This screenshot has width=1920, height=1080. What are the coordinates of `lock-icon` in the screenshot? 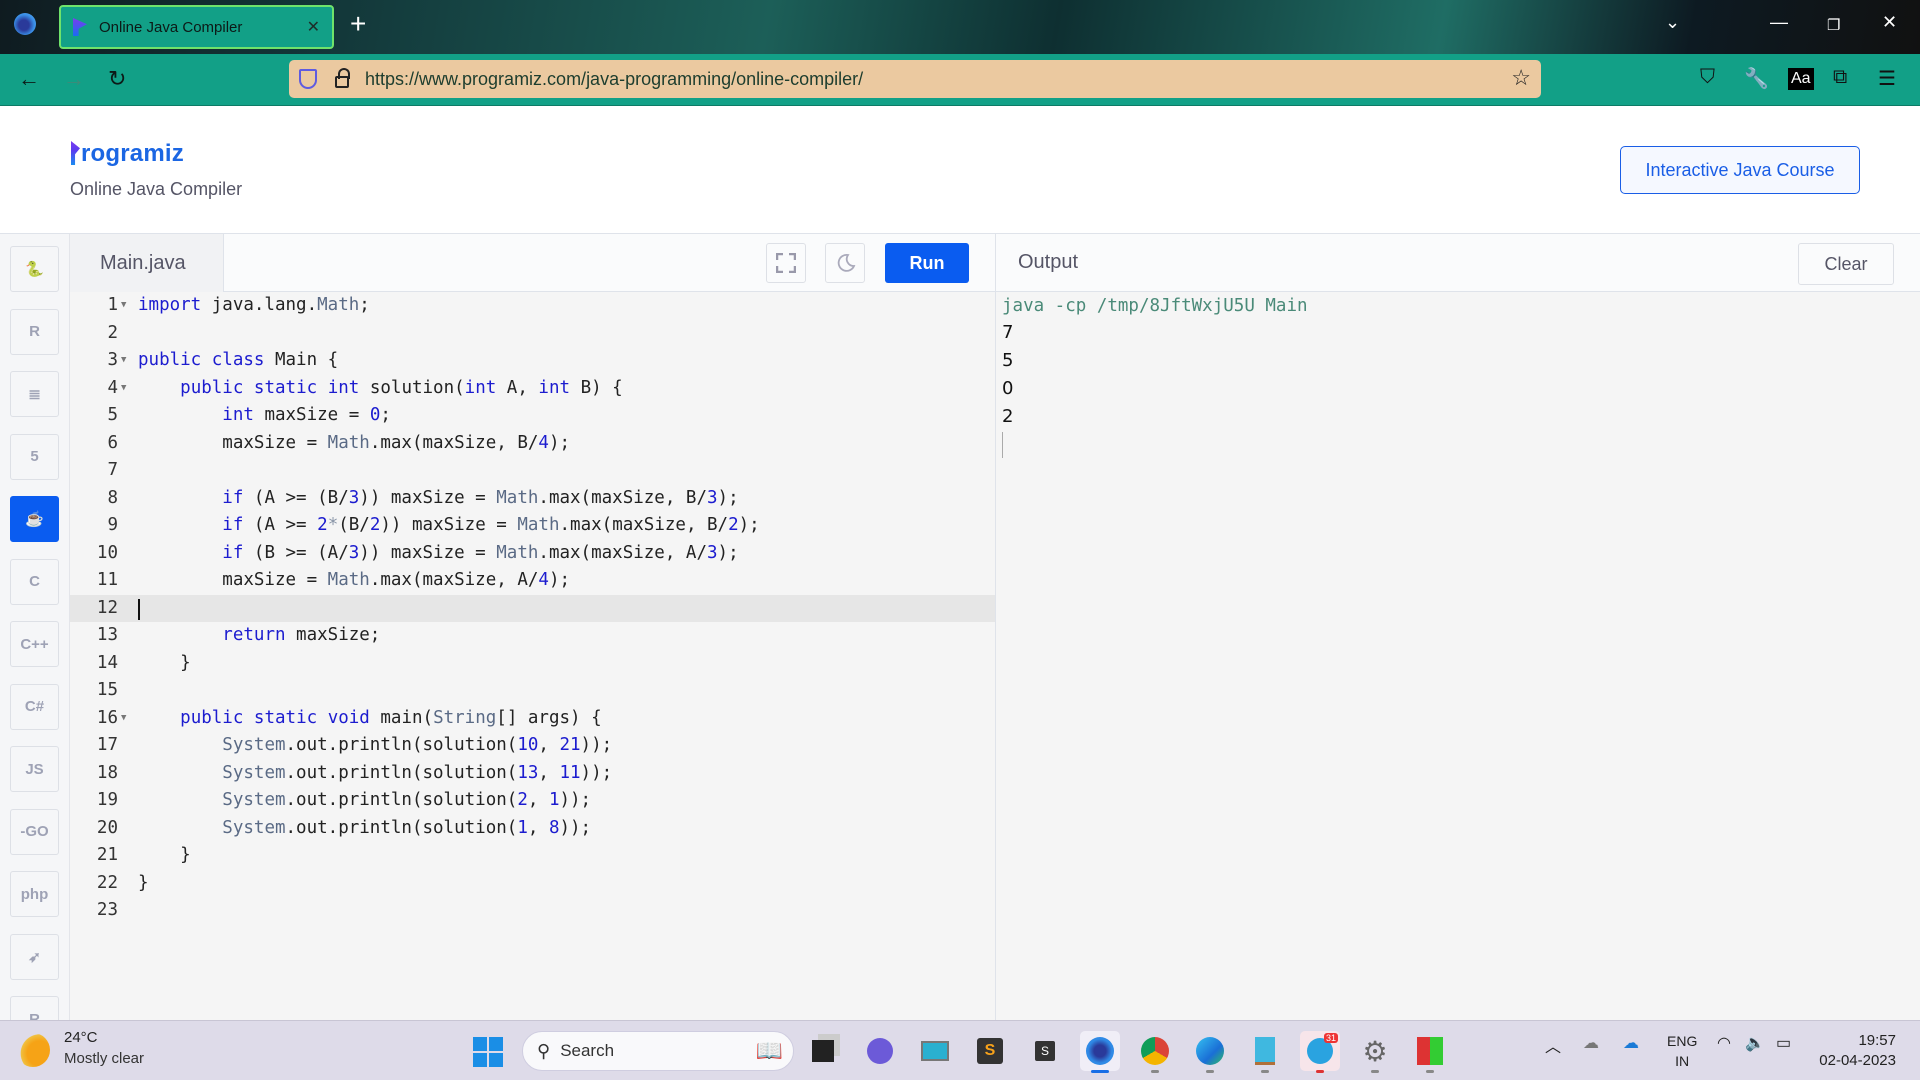 It's located at (342, 78).